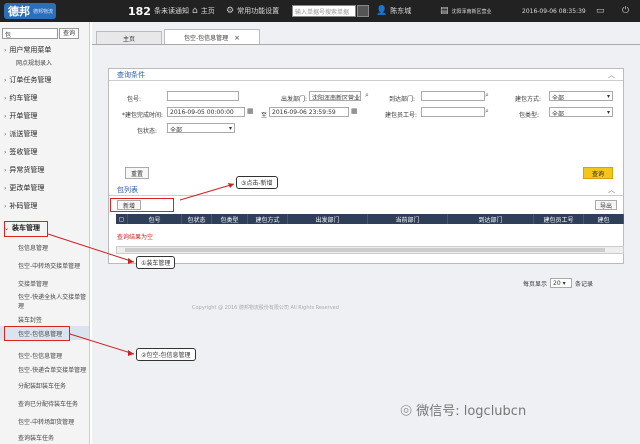 Image resolution: width=640 pixels, height=444 pixels. I want to click on wechat-watermark: ◎ 微信号: logclubcn, so click(463, 410).